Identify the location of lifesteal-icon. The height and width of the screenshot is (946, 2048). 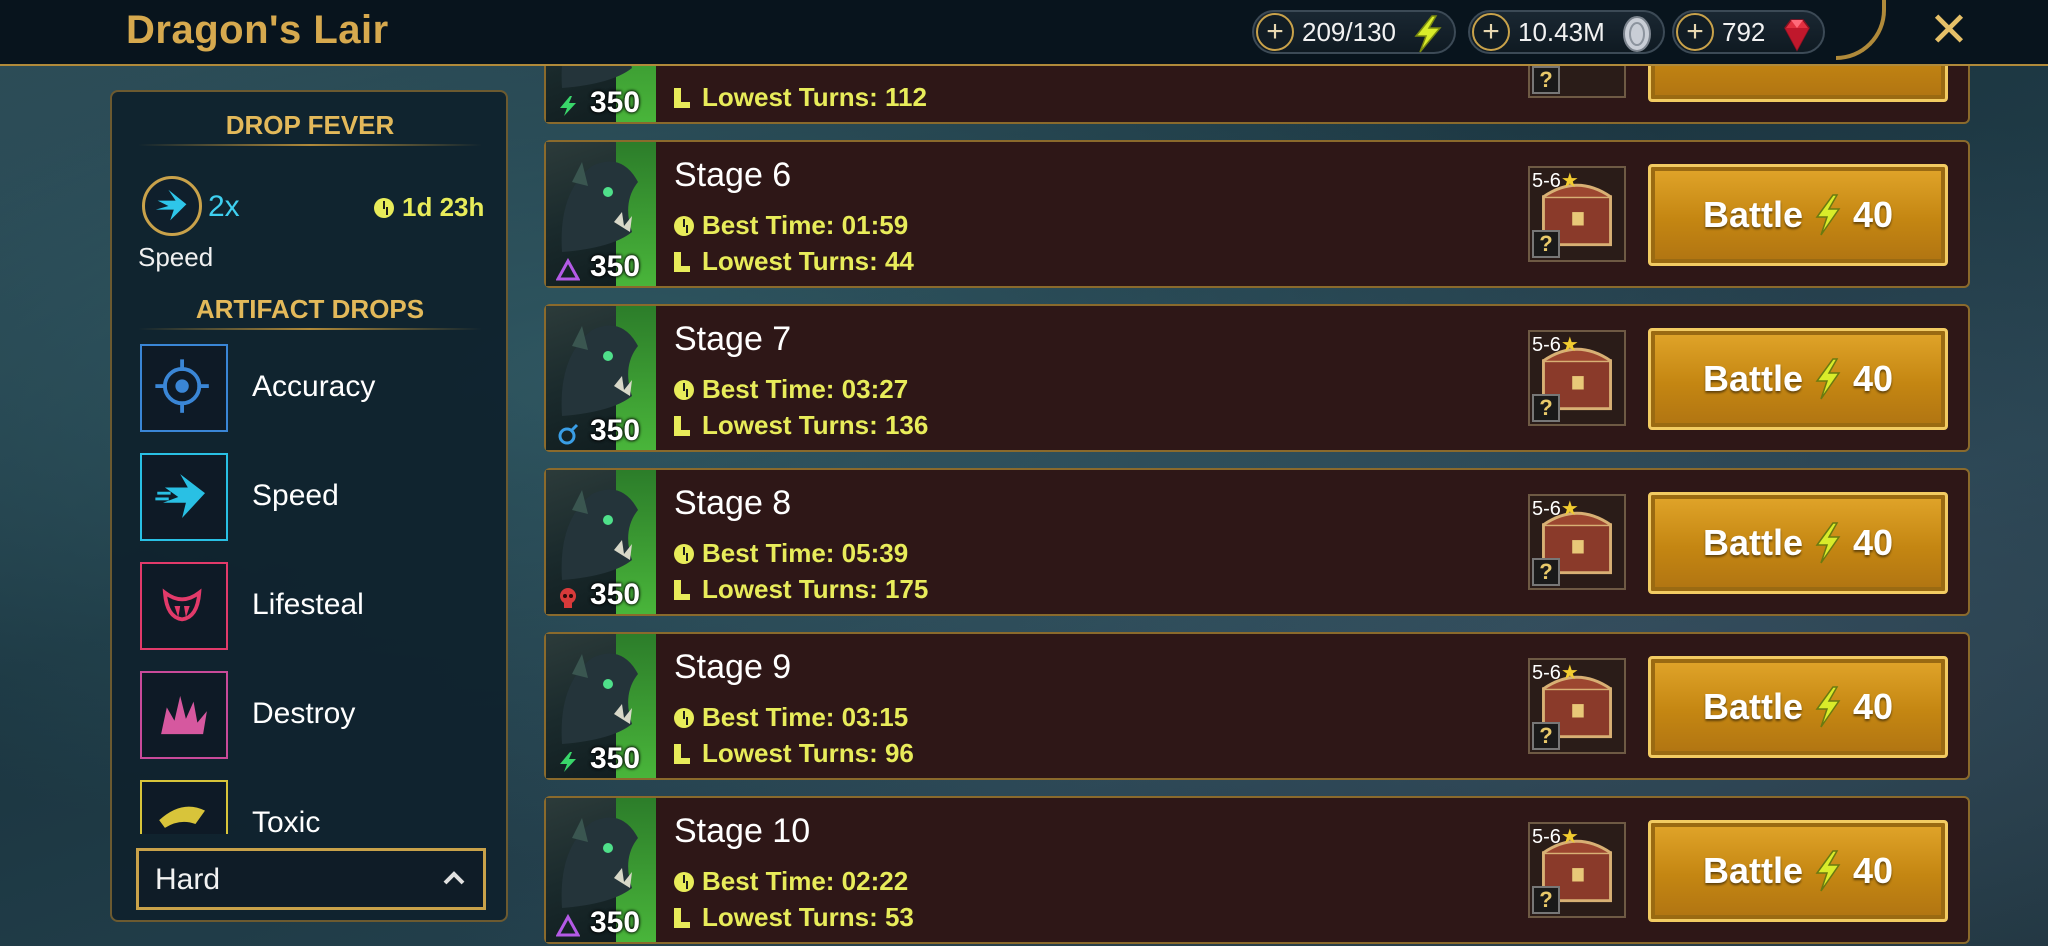
(184, 606).